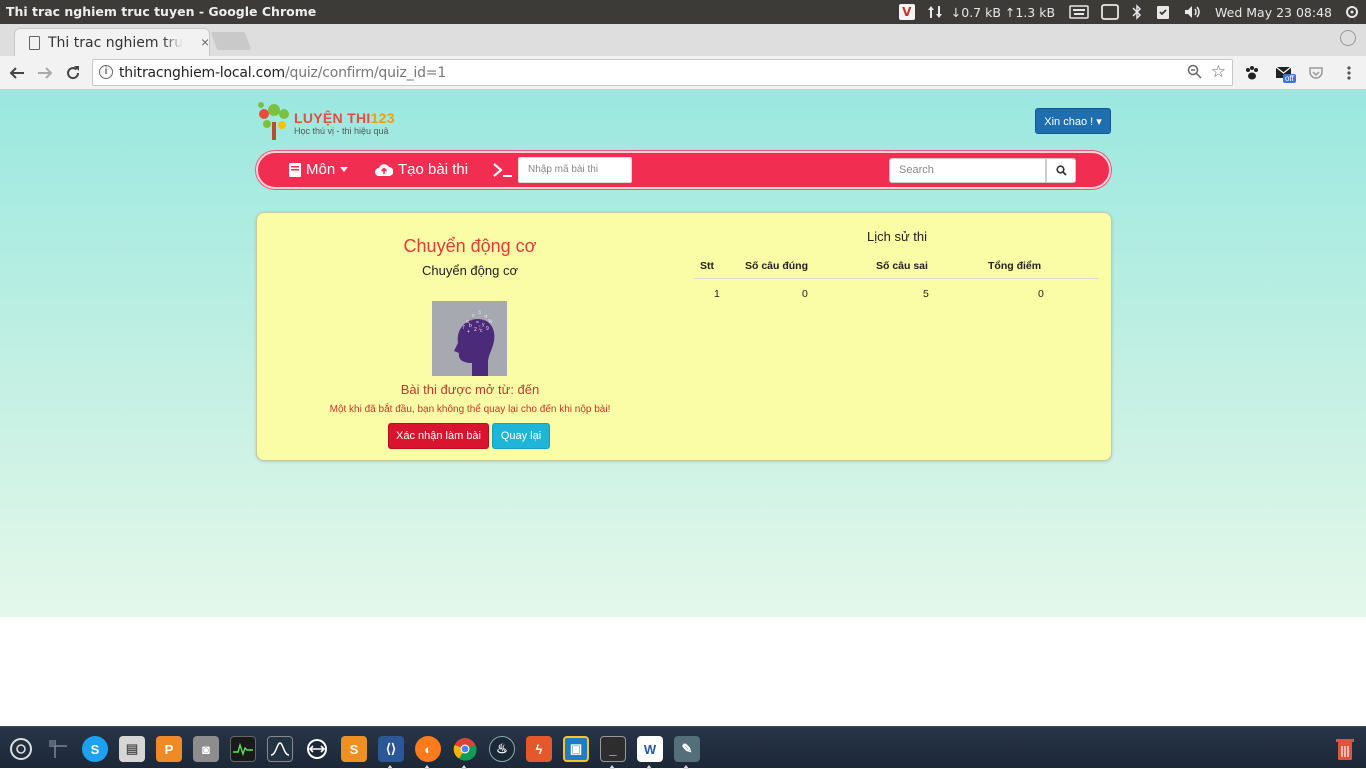  Describe the element at coordinates (1041, 294) in the screenshot. I see `cell-total: 0` at that location.